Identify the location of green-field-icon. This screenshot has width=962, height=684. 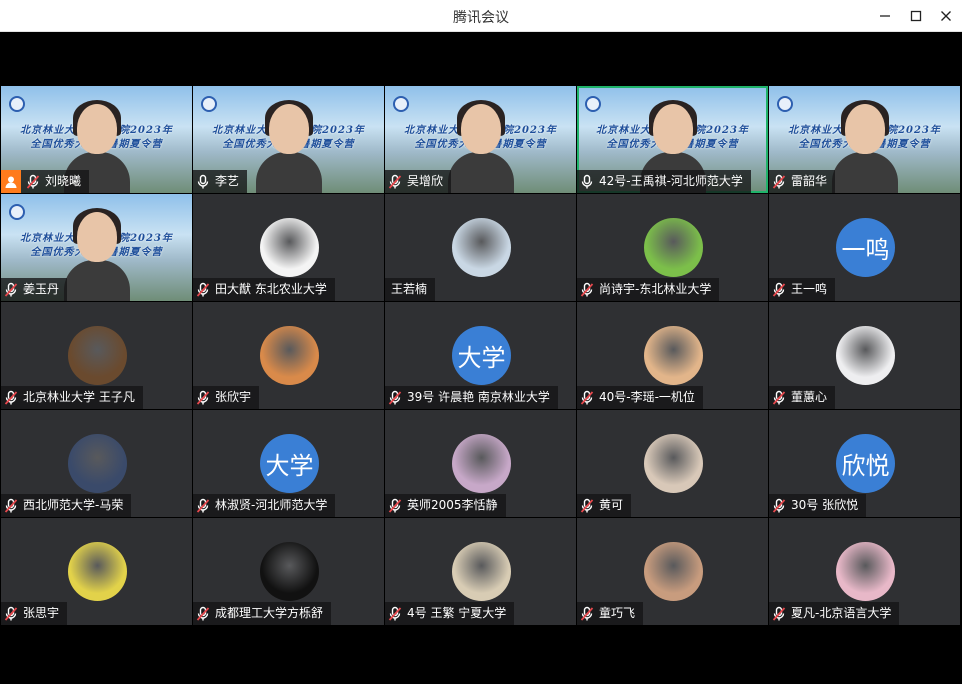
(673, 247).